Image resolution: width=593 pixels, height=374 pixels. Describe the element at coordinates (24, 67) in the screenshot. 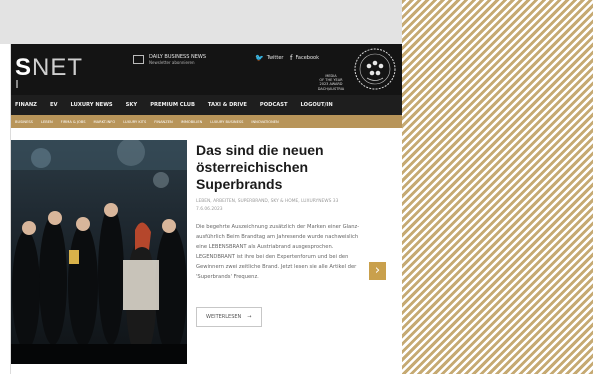

I see `logo-letter: S` at that location.